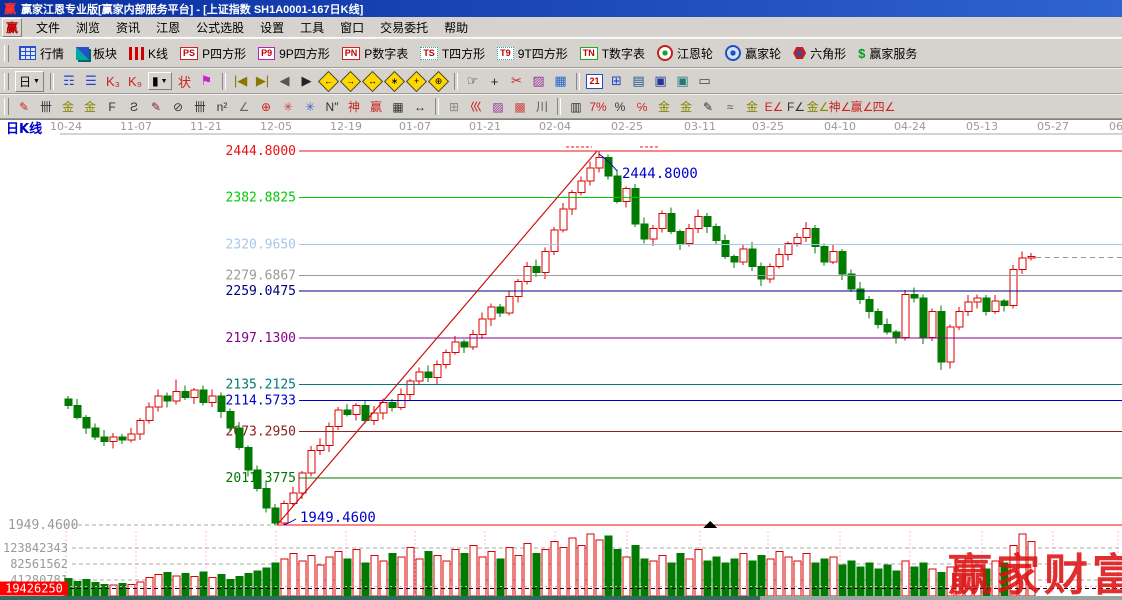 This screenshot has width=1122, height=600. I want to click on width-measure-button: ↔, so click(420, 107).